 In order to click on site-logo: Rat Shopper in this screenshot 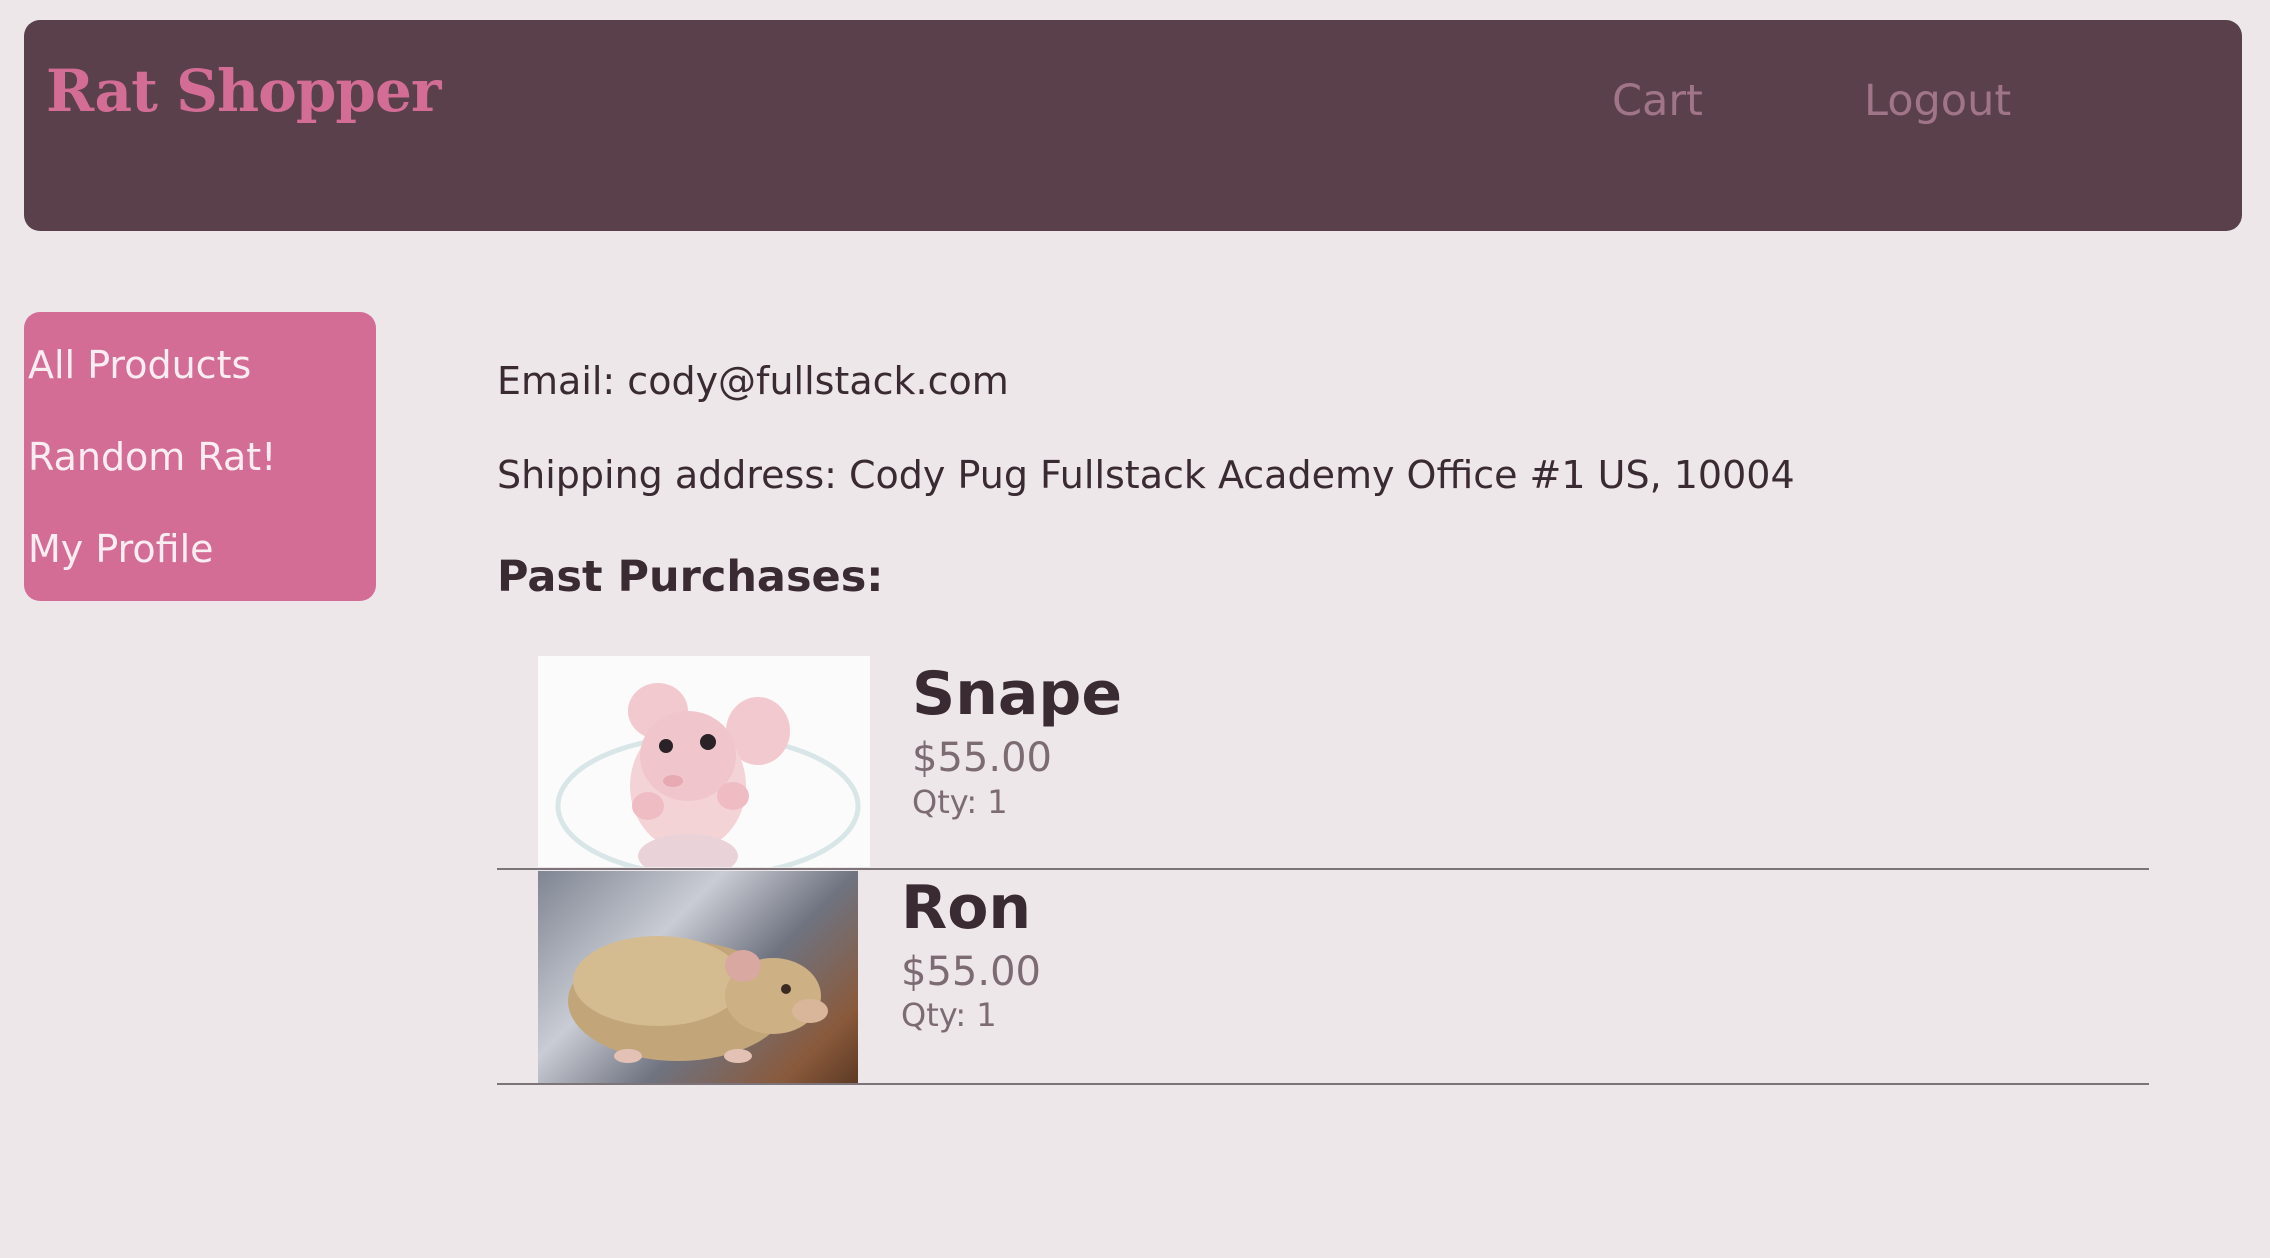, I will do `click(243, 91)`.